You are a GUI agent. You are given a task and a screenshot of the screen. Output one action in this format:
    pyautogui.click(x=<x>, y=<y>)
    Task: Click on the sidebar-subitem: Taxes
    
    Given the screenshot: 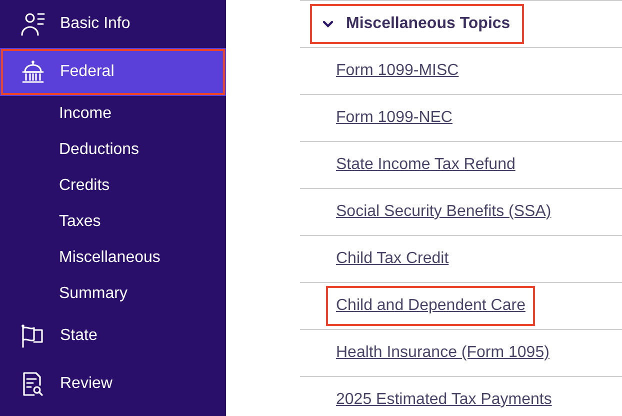 What is the action you would take?
    pyautogui.click(x=113, y=222)
    